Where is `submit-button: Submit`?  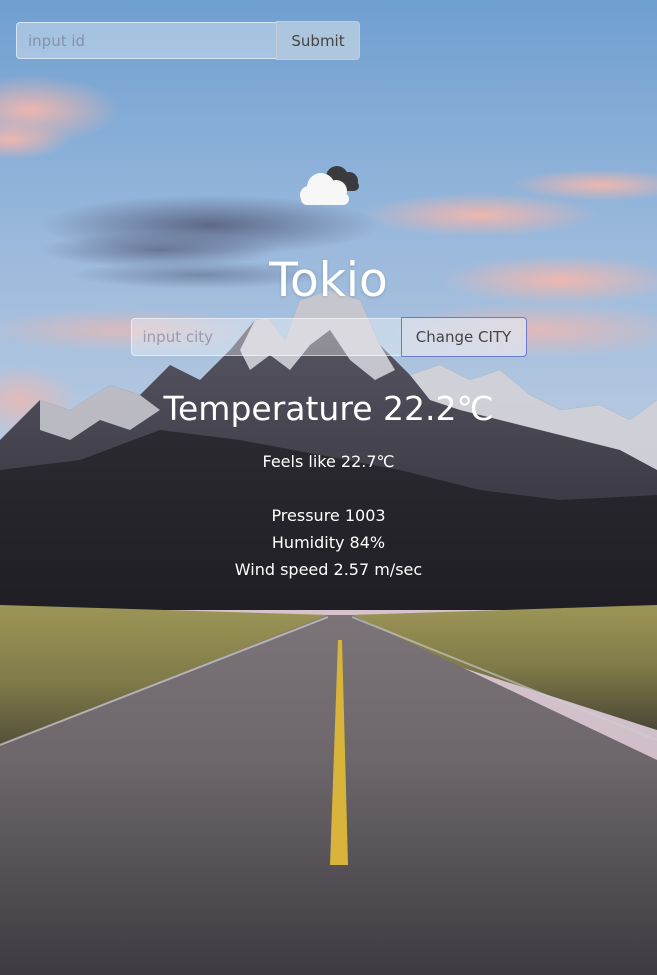 submit-button: Submit is located at coordinates (318, 40).